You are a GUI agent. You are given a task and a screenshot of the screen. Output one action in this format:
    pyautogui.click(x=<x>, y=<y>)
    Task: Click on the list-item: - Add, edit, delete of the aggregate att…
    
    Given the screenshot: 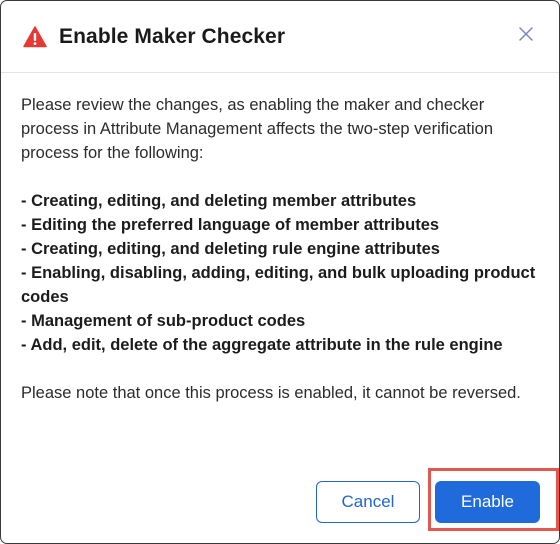 What is the action you would take?
    pyautogui.click(x=262, y=345)
    